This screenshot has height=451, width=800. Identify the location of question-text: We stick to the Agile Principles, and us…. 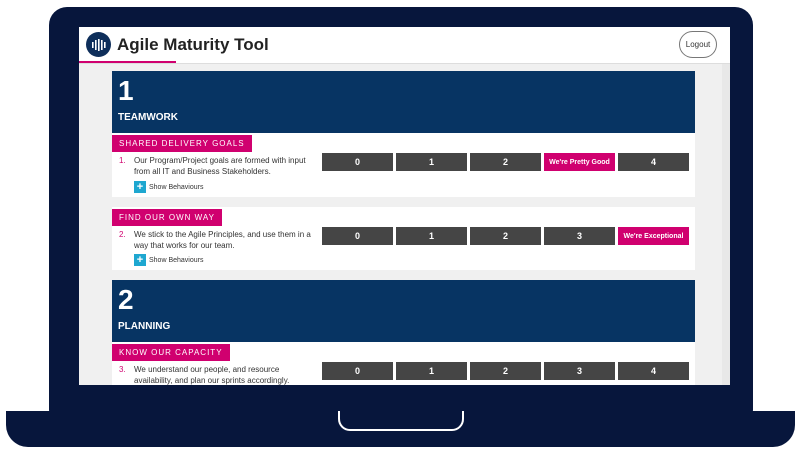
(222, 240).